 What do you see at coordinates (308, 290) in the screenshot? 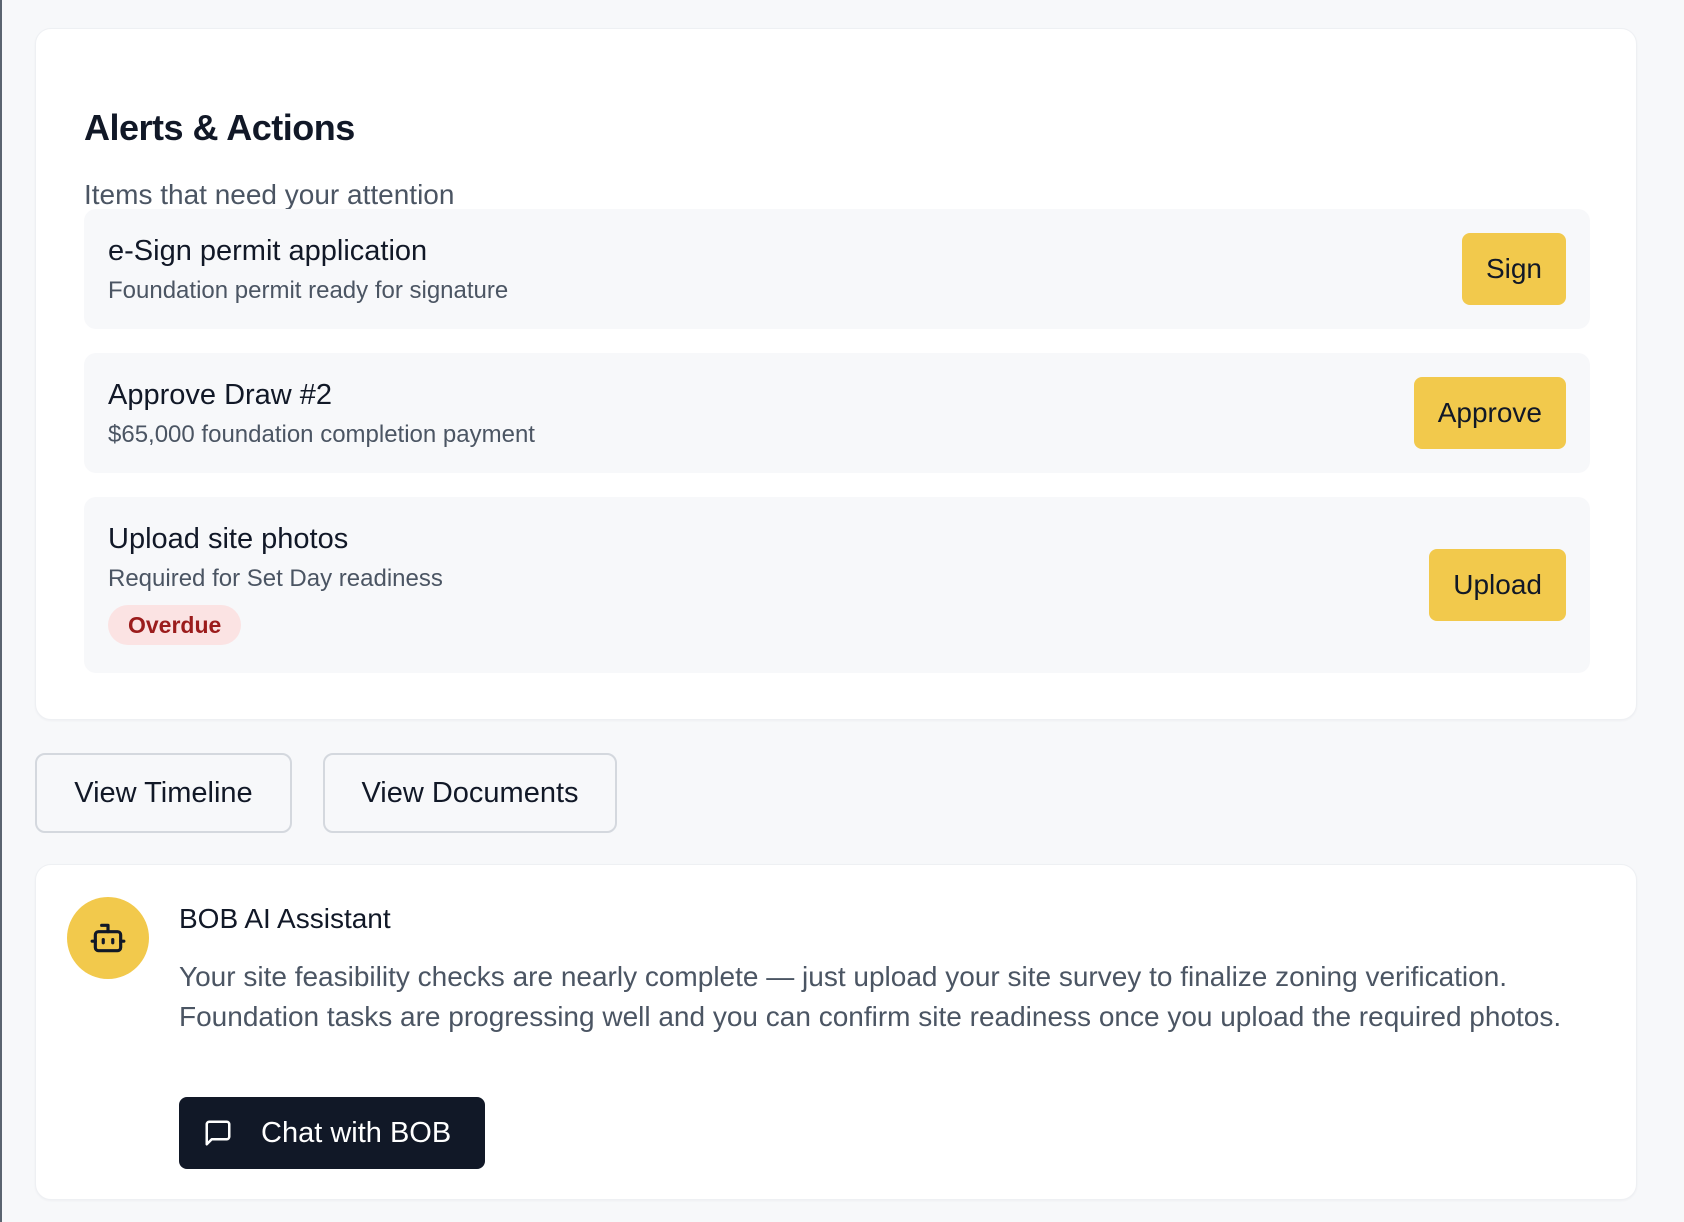
I see `alert-description: Foundation permit ready for signature` at bounding box center [308, 290].